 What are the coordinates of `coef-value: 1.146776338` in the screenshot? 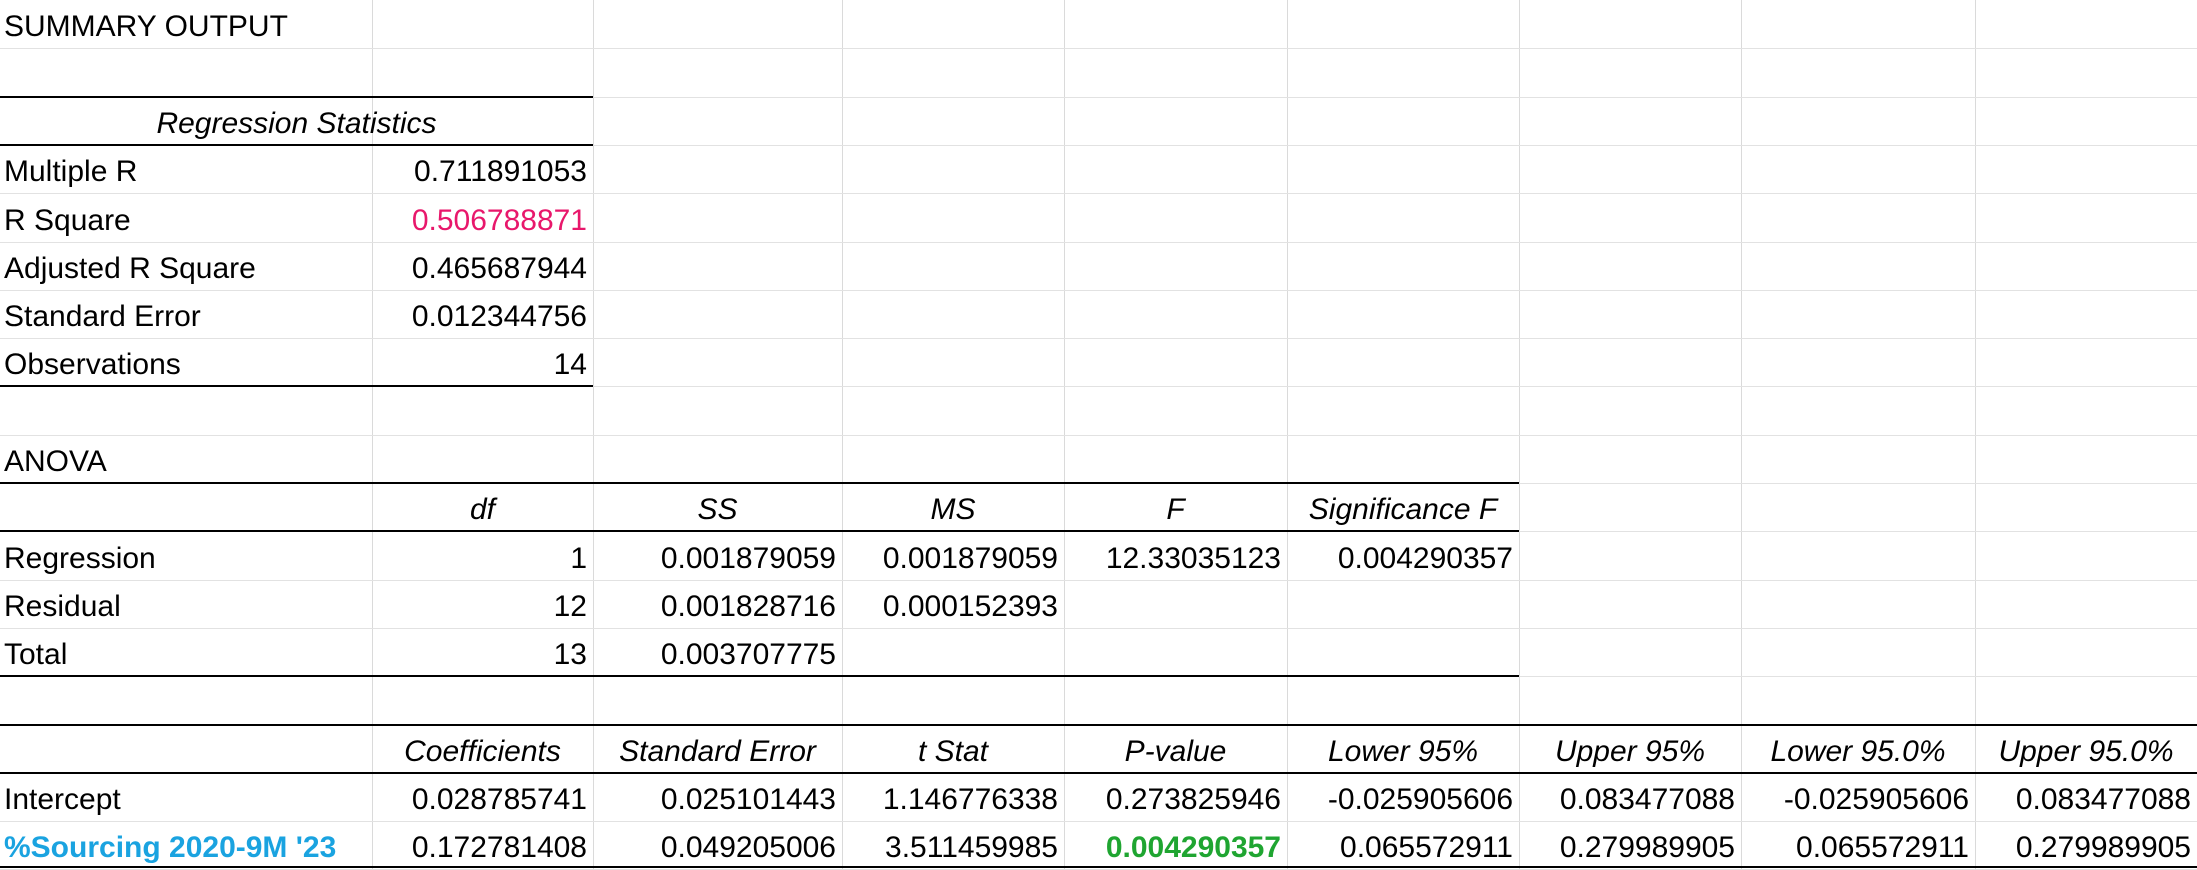 It's located at (953, 797).